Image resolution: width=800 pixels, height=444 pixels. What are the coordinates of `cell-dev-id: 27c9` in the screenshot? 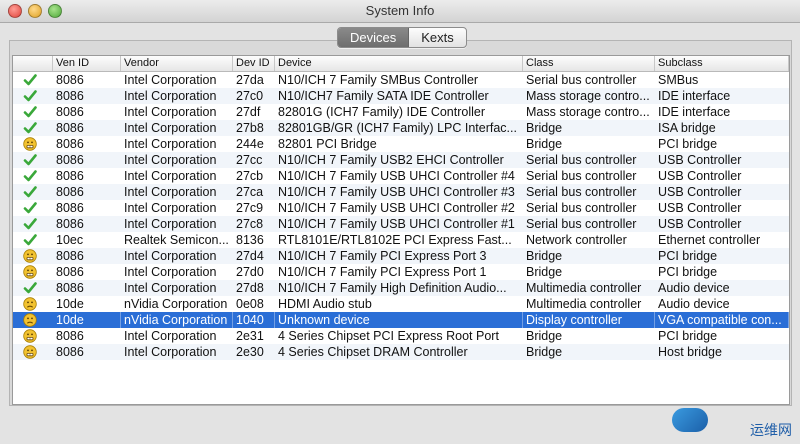 It's located at (250, 208).